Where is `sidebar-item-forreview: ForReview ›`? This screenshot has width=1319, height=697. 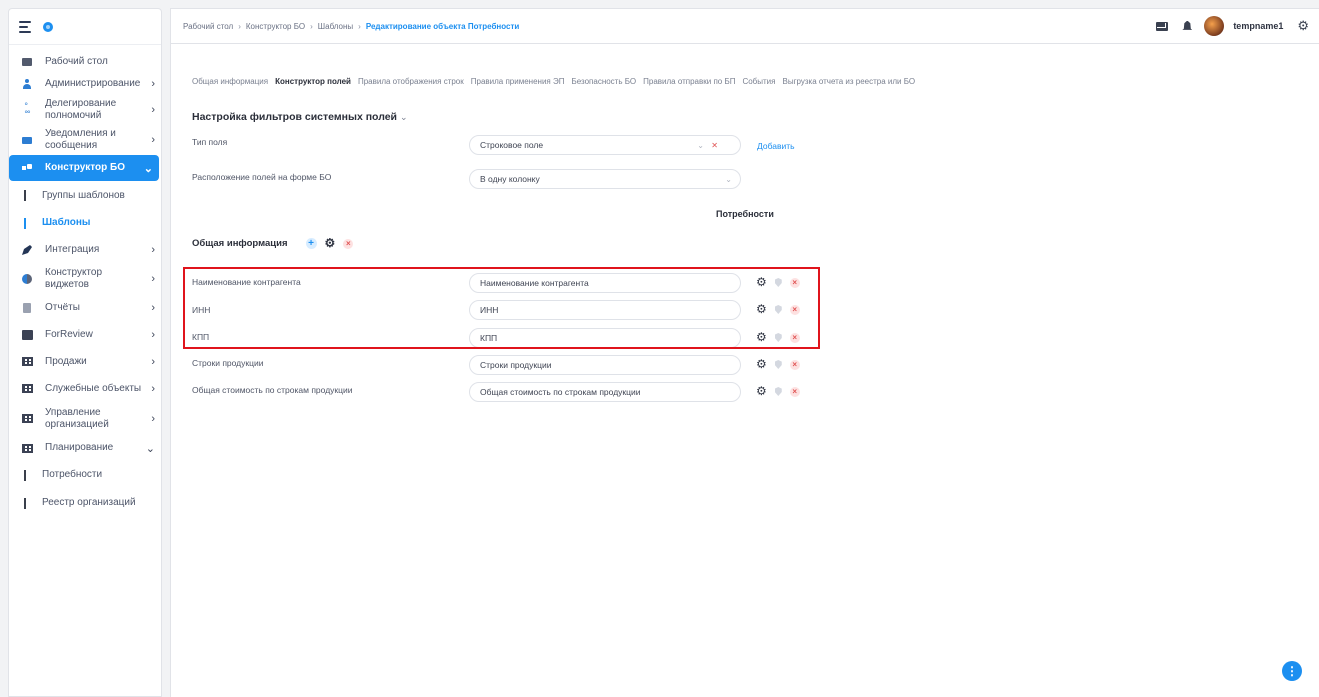 sidebar-item-forreview: ForReview › is located at coordinates (85, 334).